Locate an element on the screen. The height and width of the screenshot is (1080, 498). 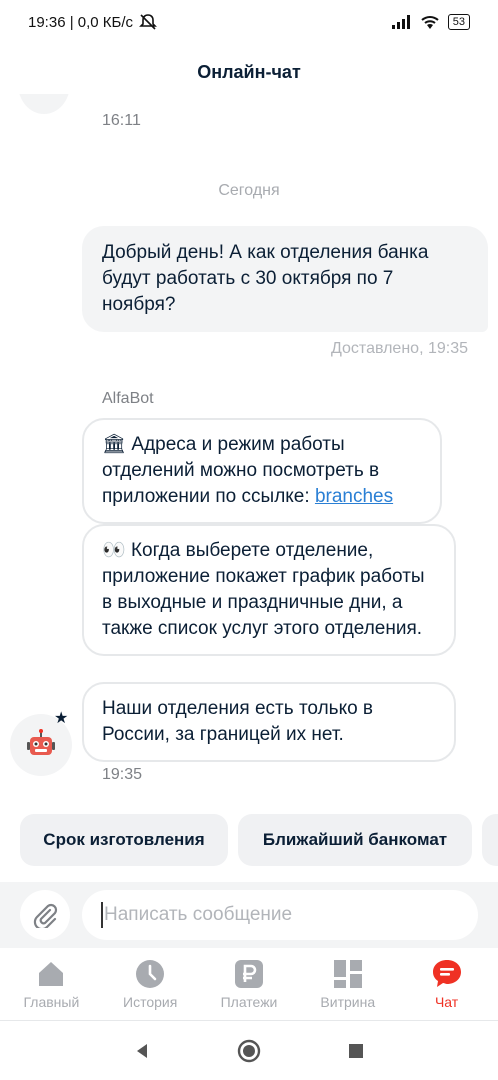
attach-button is located at coordinates (45, 915).